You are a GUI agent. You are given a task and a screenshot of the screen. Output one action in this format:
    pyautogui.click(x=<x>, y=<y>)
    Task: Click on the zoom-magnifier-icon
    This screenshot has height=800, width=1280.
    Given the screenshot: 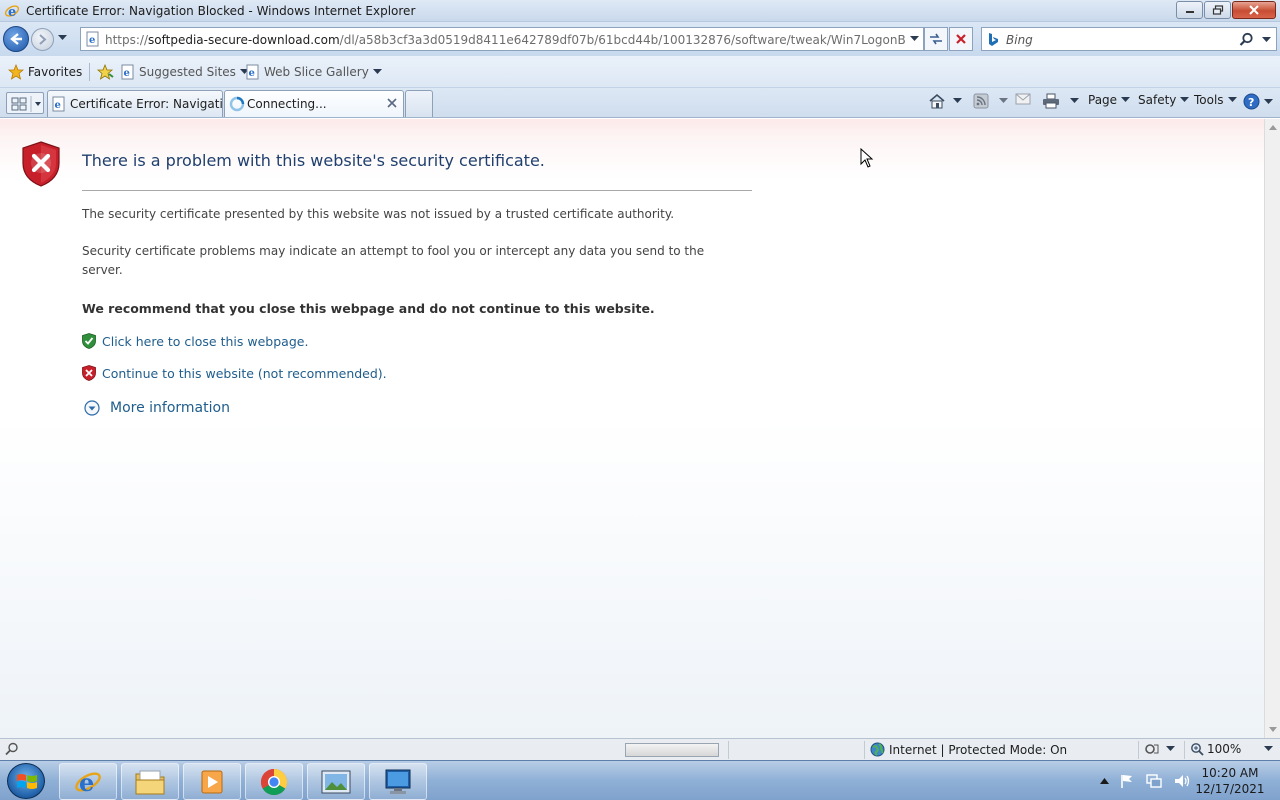 What is the action you would take?
    pyautogui.click(x=1197, y=749)
    